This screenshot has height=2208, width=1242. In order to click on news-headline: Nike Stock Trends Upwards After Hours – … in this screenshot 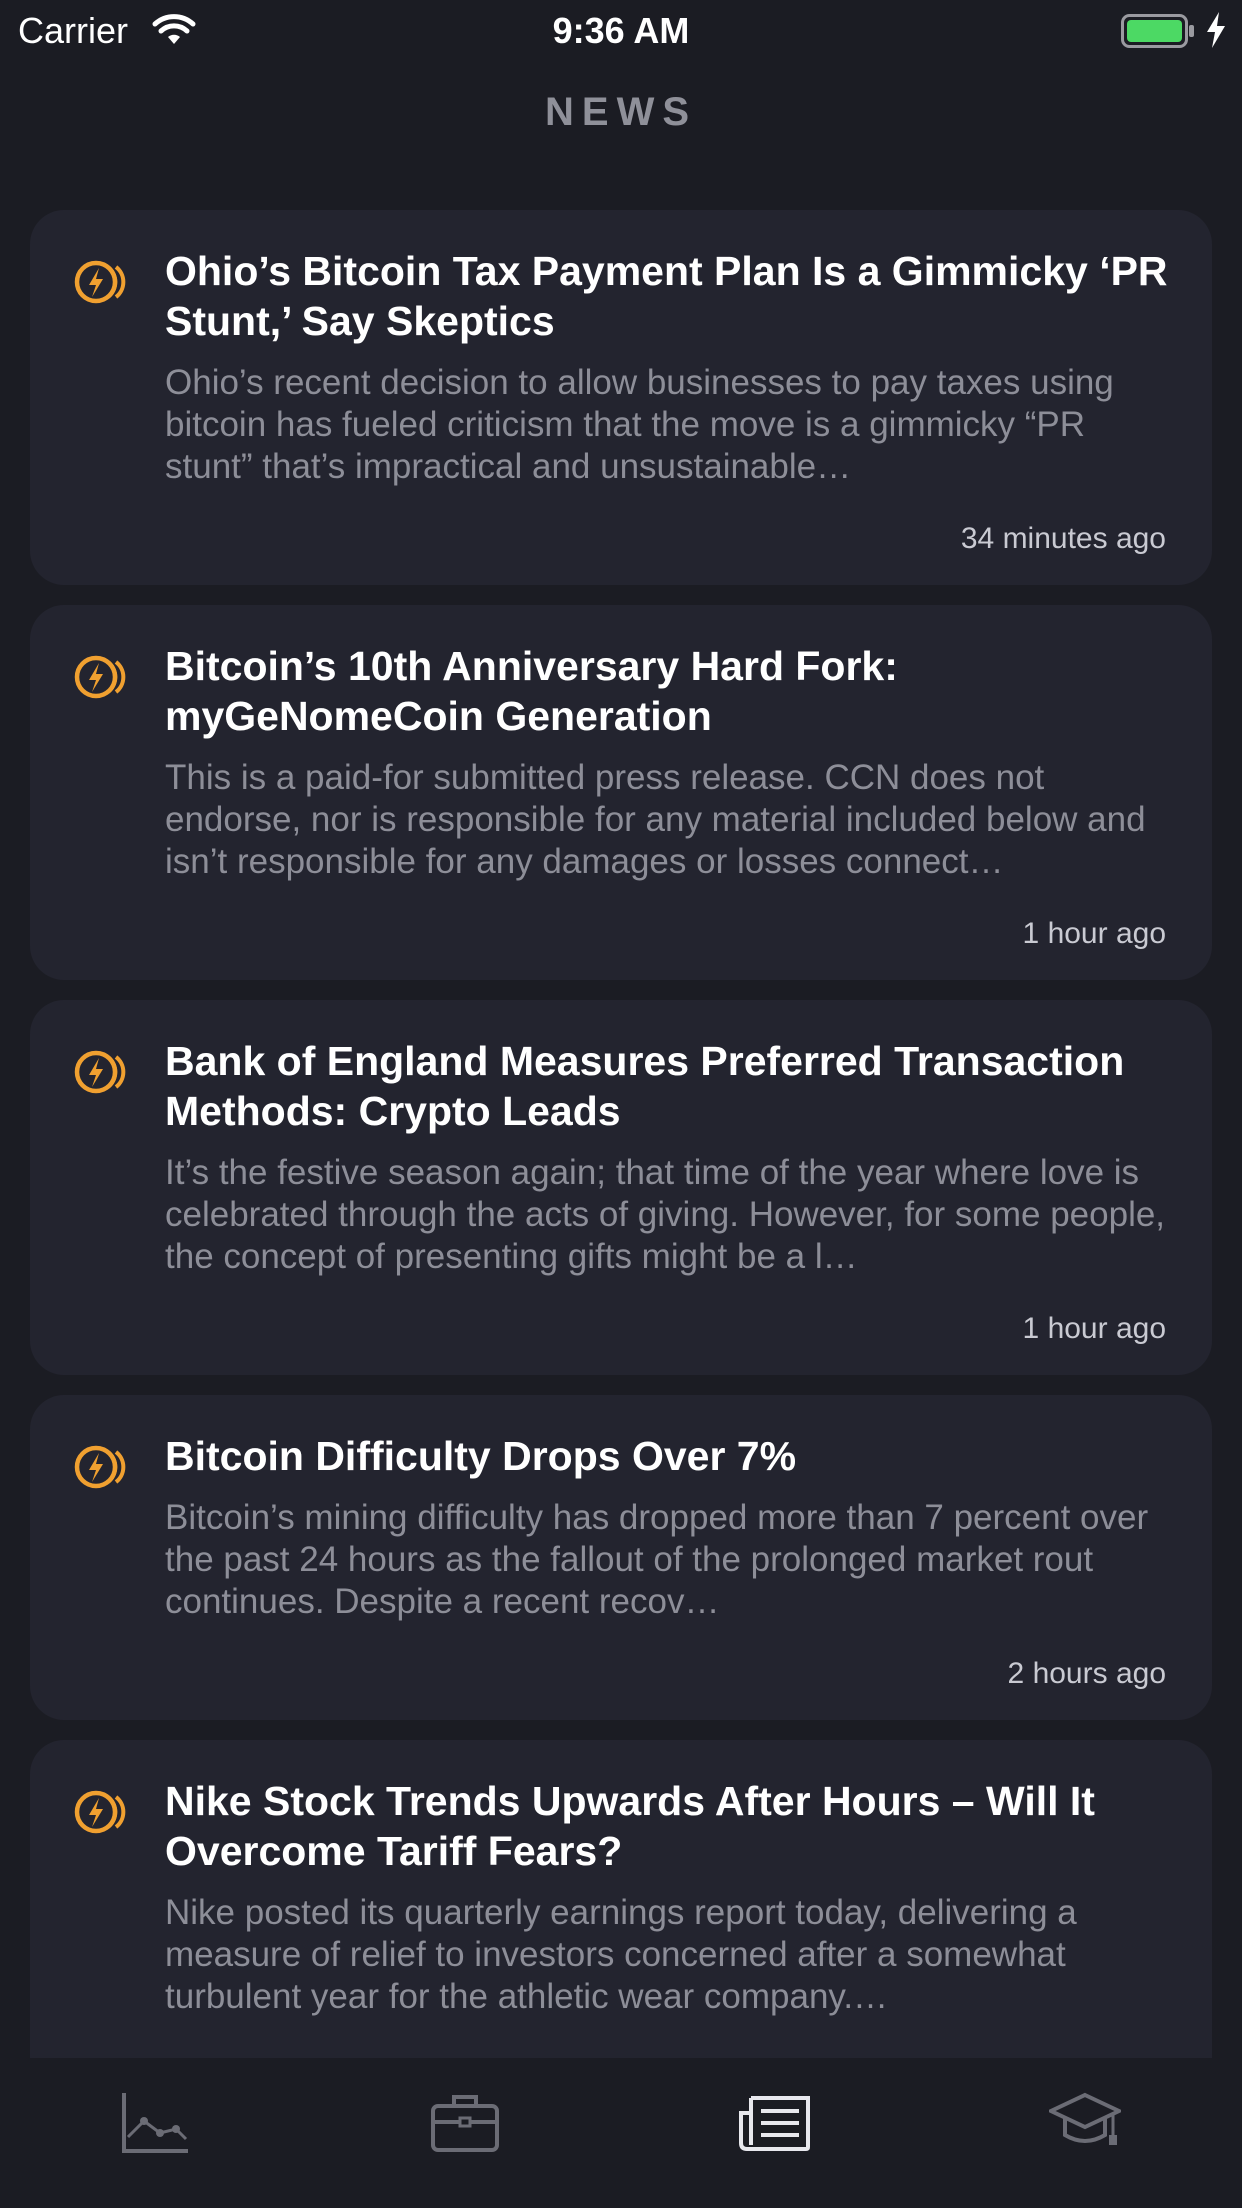, I will do `click(667, 1826)`.